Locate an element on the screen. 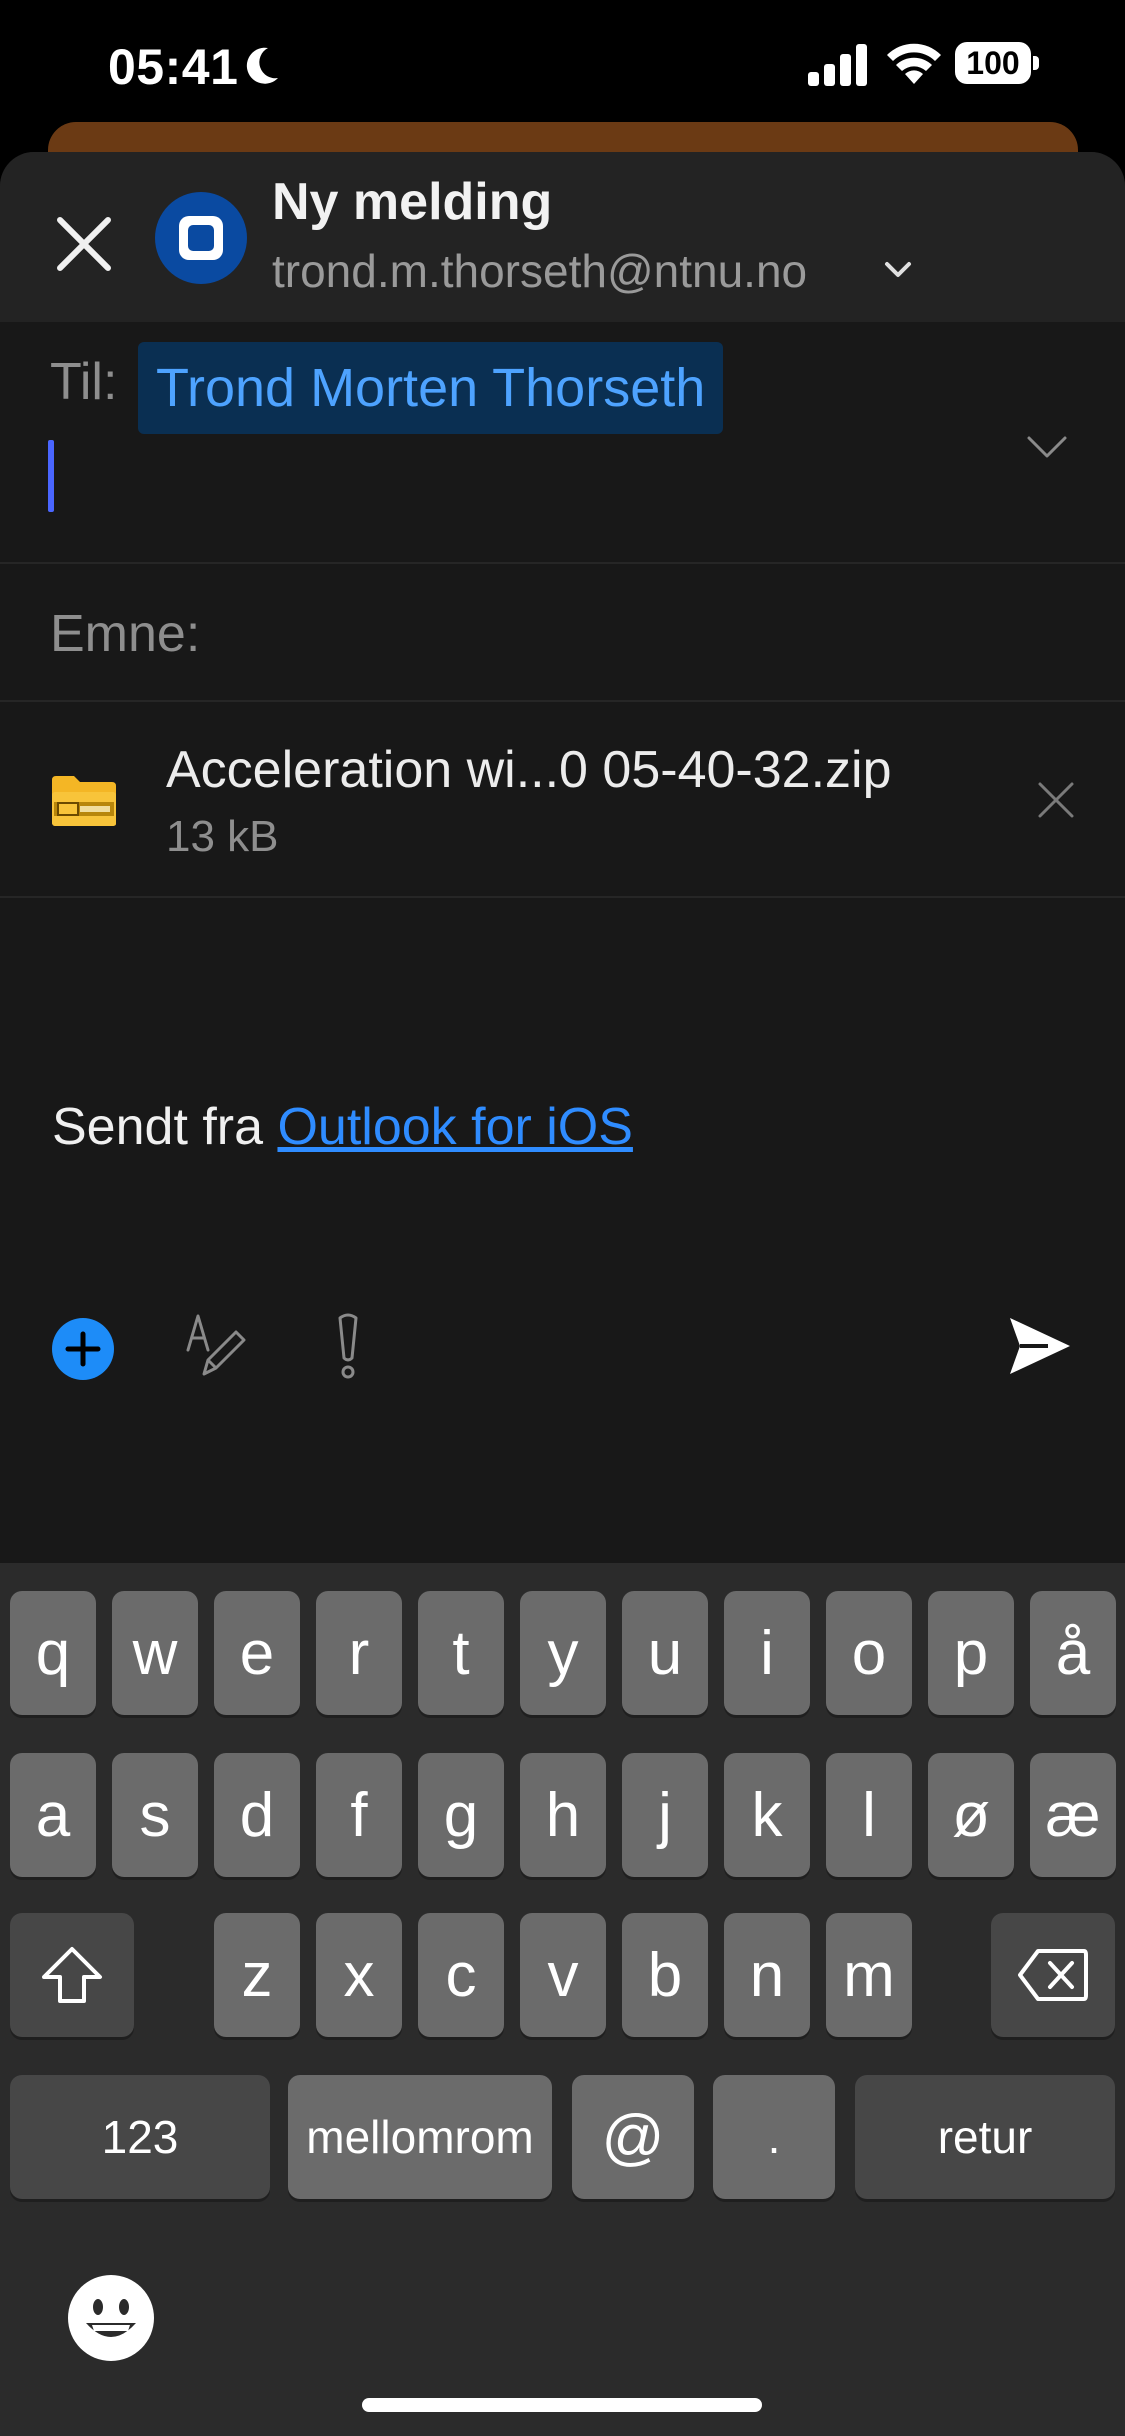  format-pen-icon is located at coordinates (215, 1346).